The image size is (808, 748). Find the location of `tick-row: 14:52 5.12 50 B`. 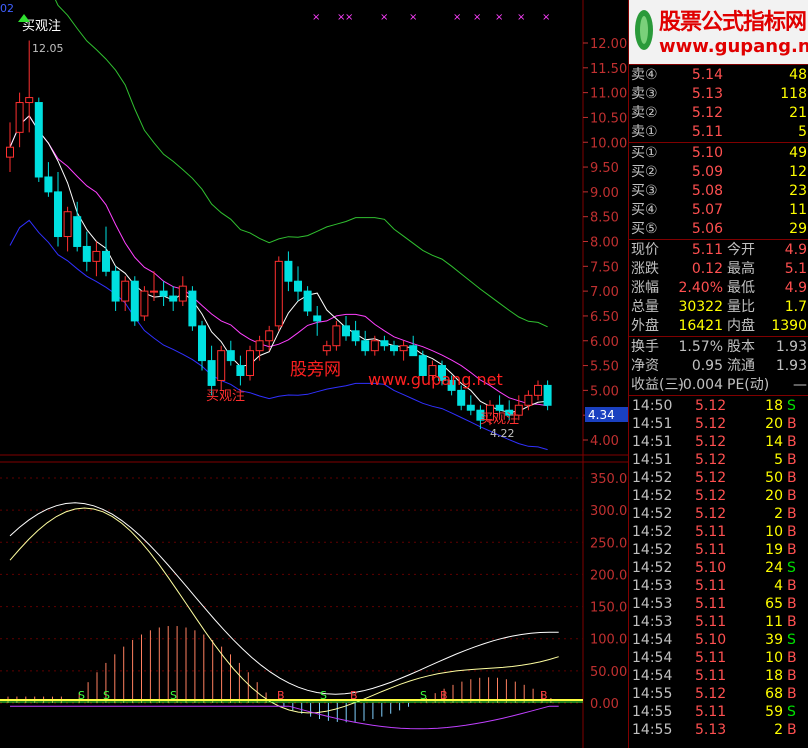

tick-row: 14:52 5.12 50 B is located at coordinates (718, 478).